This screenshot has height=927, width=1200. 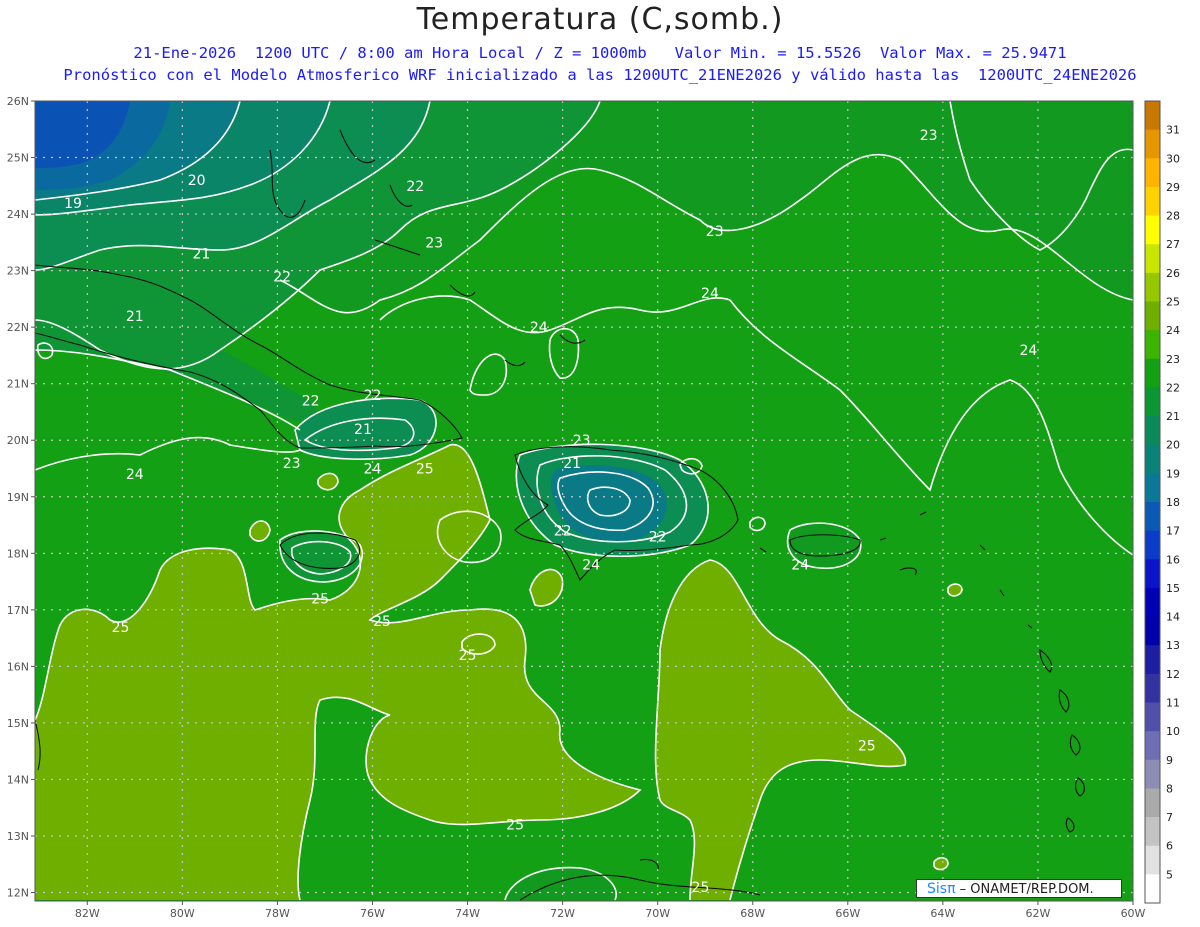 I want to click on lat-tick-label: 16N, so click(x=18, y=666).